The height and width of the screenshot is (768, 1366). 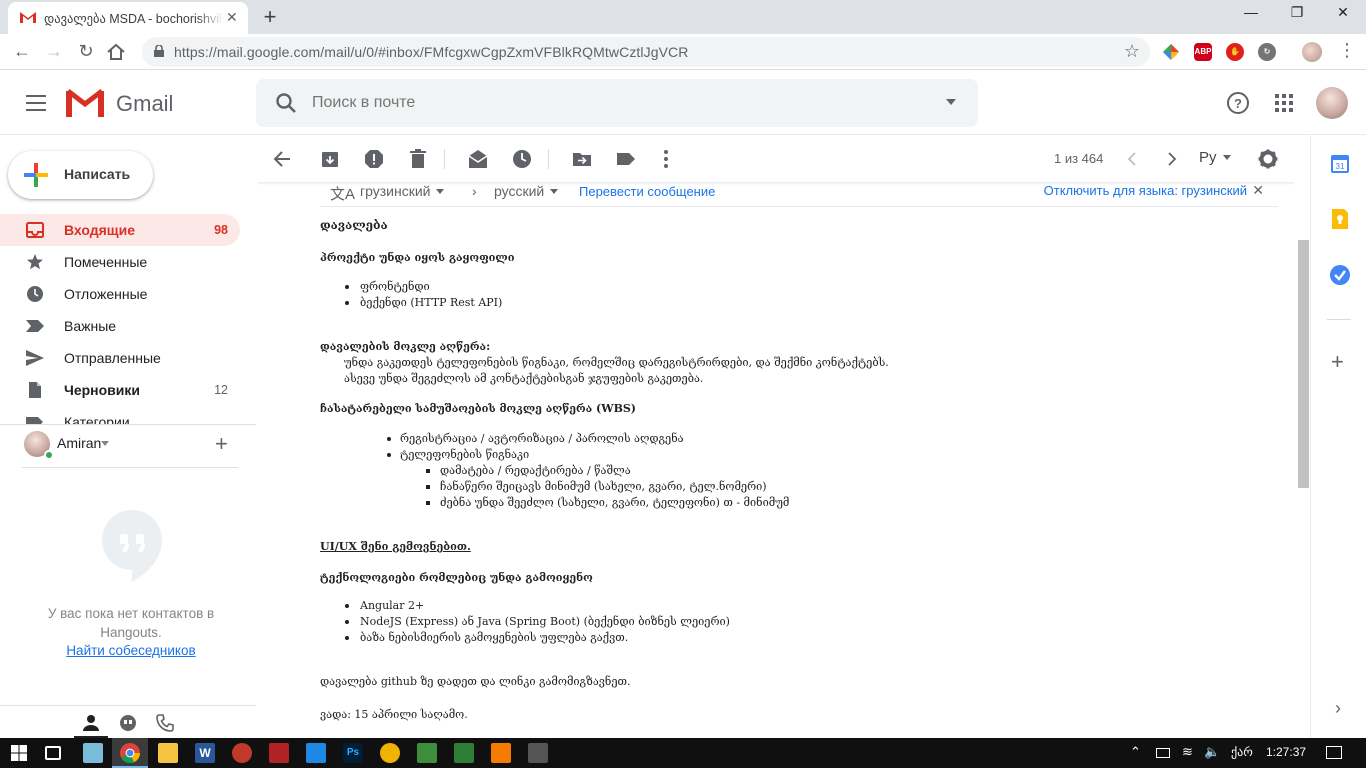 What do you see at coordinates (130, 753) in the screenshot?
I see `chrome-taskbar-button` at bounding box center [130, 753].